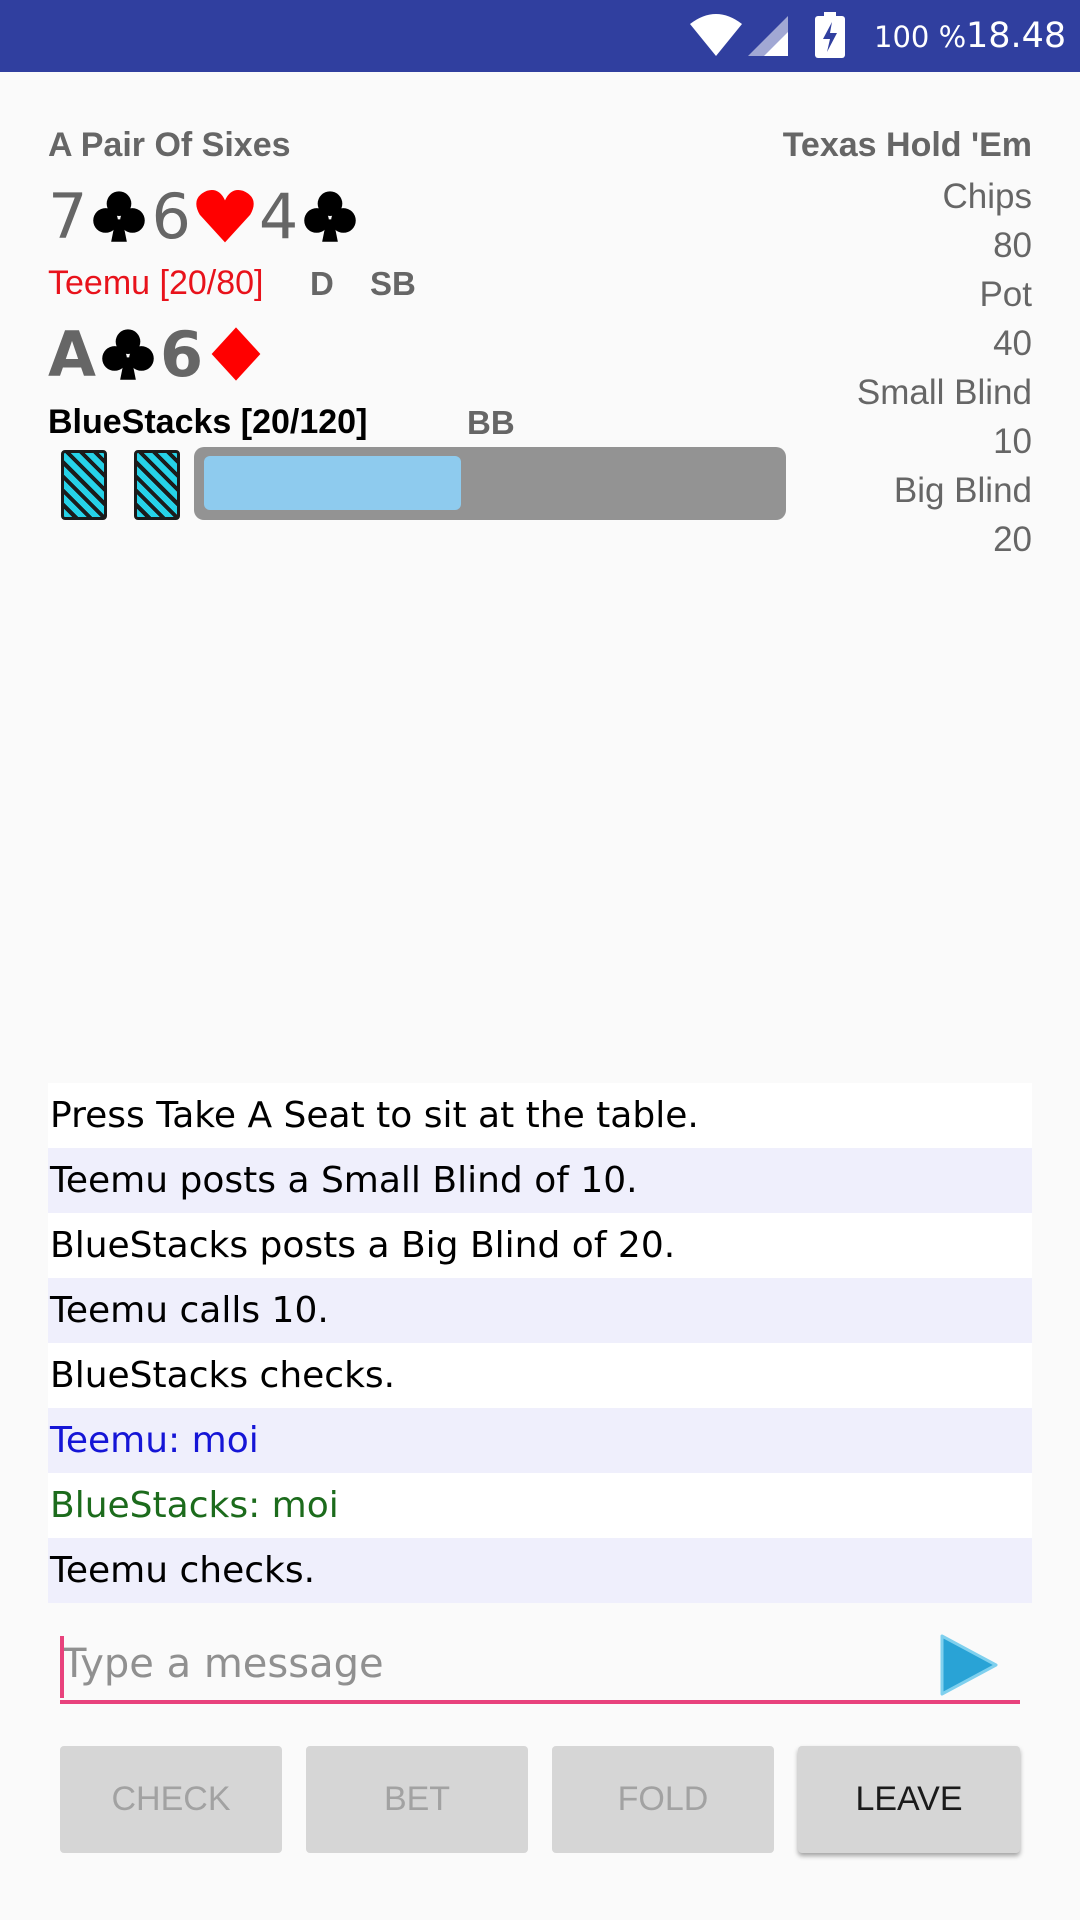 The height and width of the screenshot is (1920, 1080). I want to click on hand-name: A Pair Of Sixes, so click(169, 145).